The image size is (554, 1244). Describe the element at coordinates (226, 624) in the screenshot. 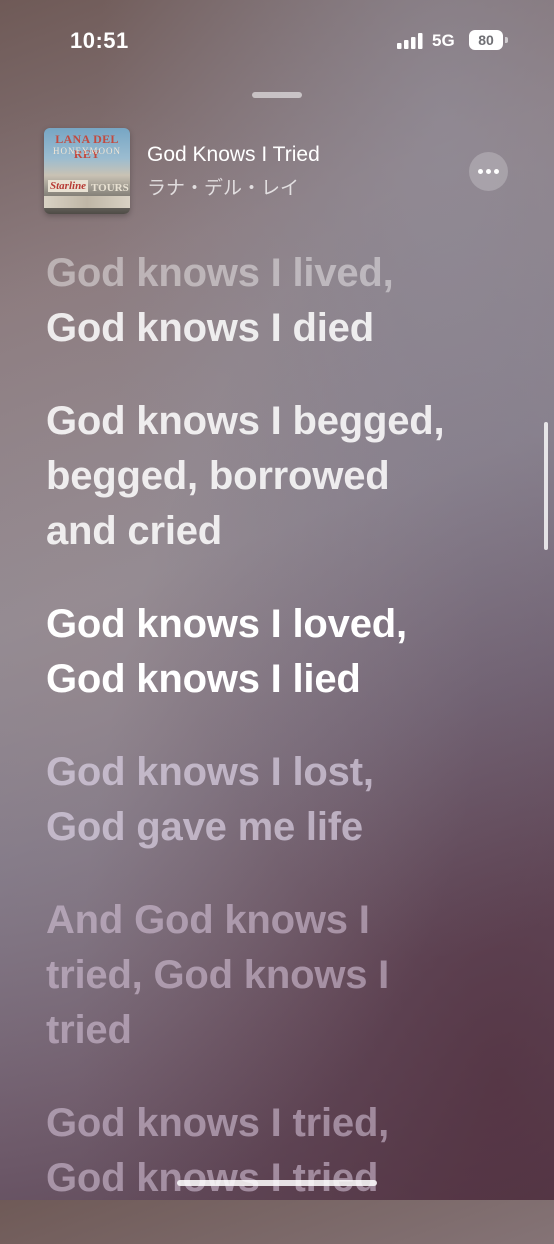

I see `lyric-line: God knows I loved,` at that location.